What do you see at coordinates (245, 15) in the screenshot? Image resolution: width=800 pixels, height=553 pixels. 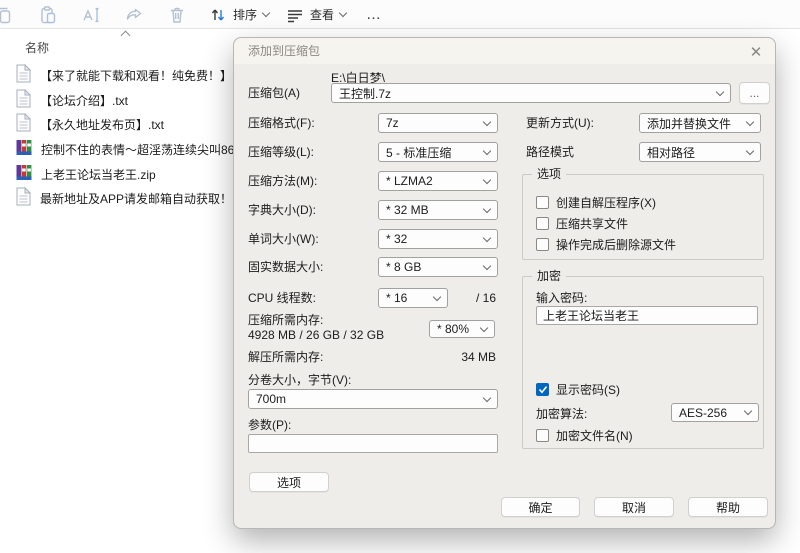 I see `sort-label: 排序` at bounding box center [245, 15].